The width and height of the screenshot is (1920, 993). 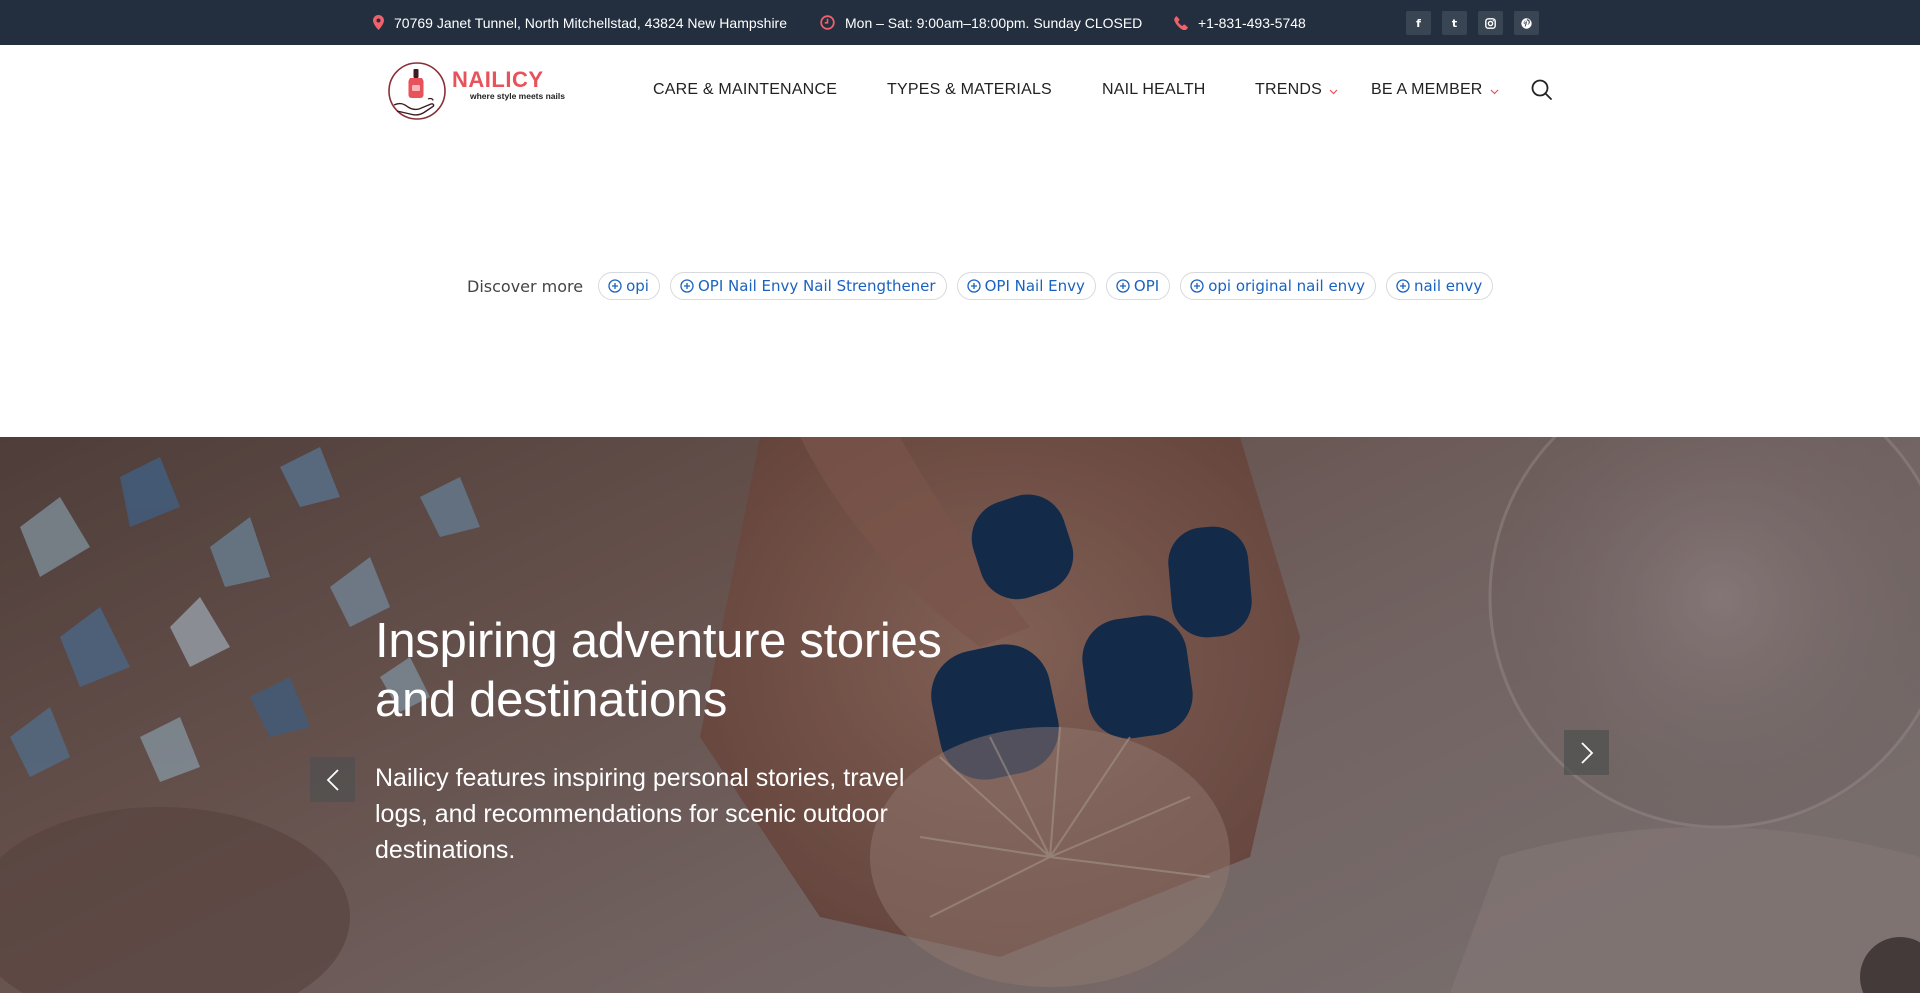 I want to click on logo-text: NAILICY where style meets nails, so click(x=508, y=84).